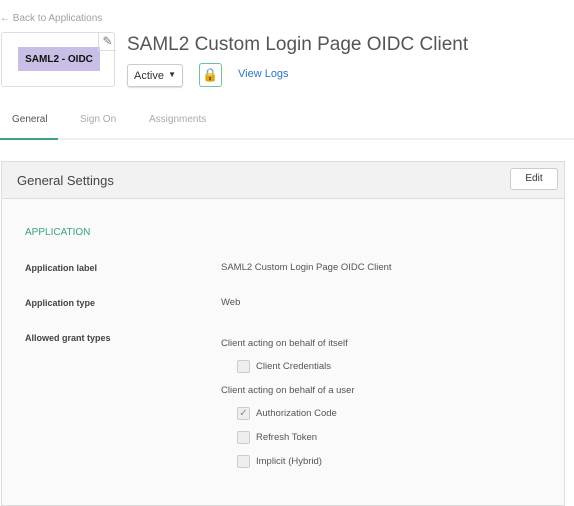 The image size is (574, 506). Describe the element at coordinates (172, 74) in the screenshot. I see `caret-down-icon: ▼` at that location.